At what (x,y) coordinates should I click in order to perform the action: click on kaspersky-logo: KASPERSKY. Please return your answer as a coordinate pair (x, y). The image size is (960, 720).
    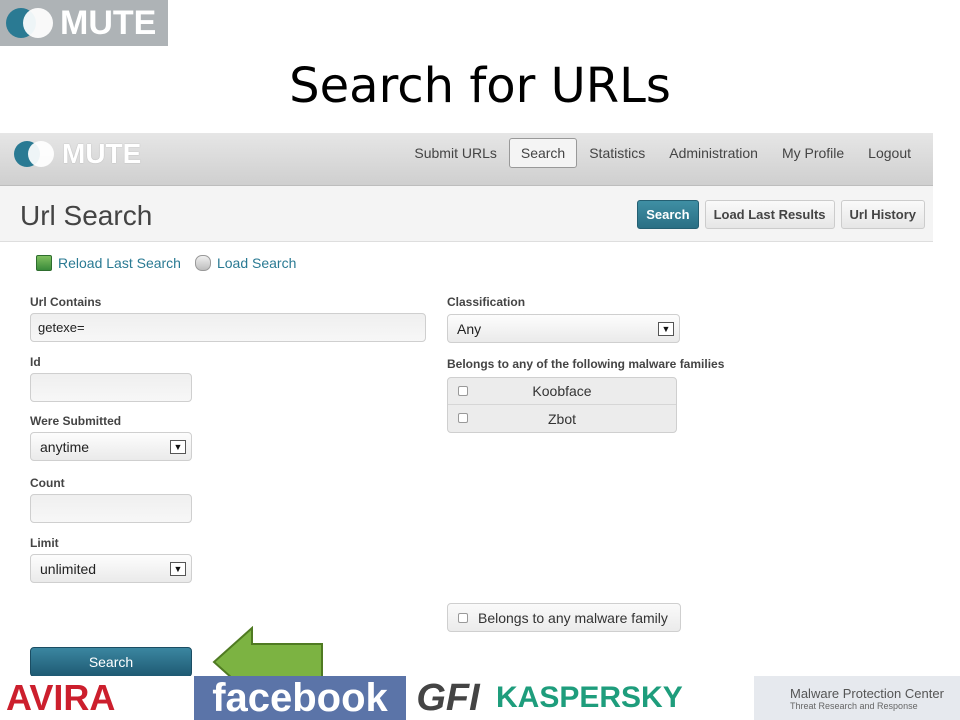
    Looking at the image, I should click on (589, 697).